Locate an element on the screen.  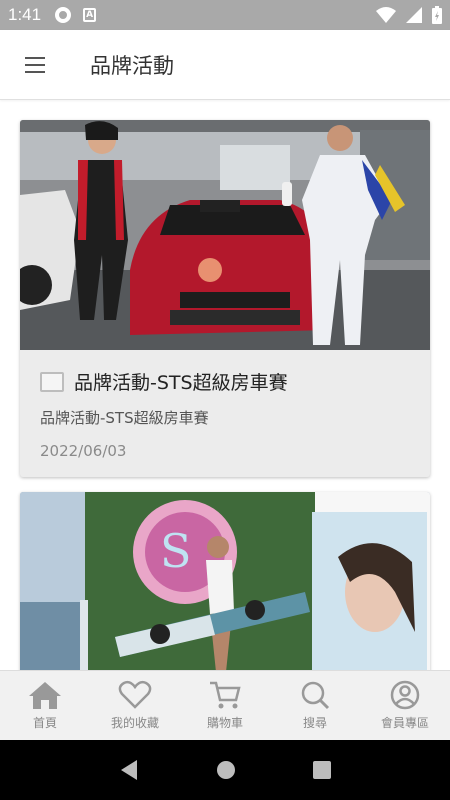
heart-icon is located at coordinates (135, 695).